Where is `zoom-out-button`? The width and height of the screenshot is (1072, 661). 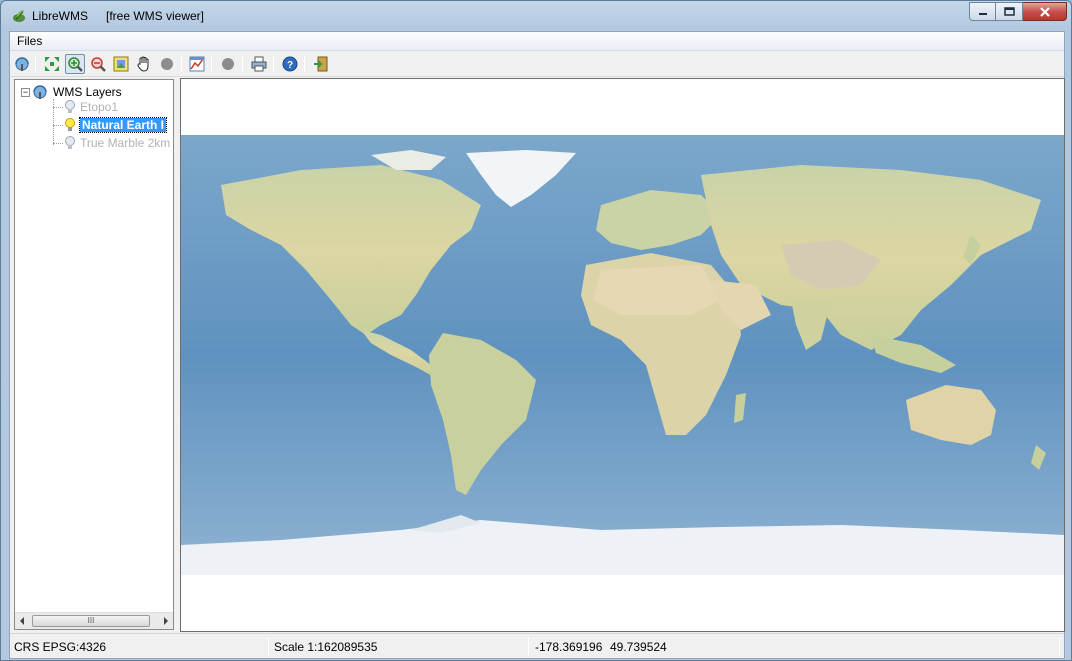 zoom-out-button is located at coordinates (98, 64).